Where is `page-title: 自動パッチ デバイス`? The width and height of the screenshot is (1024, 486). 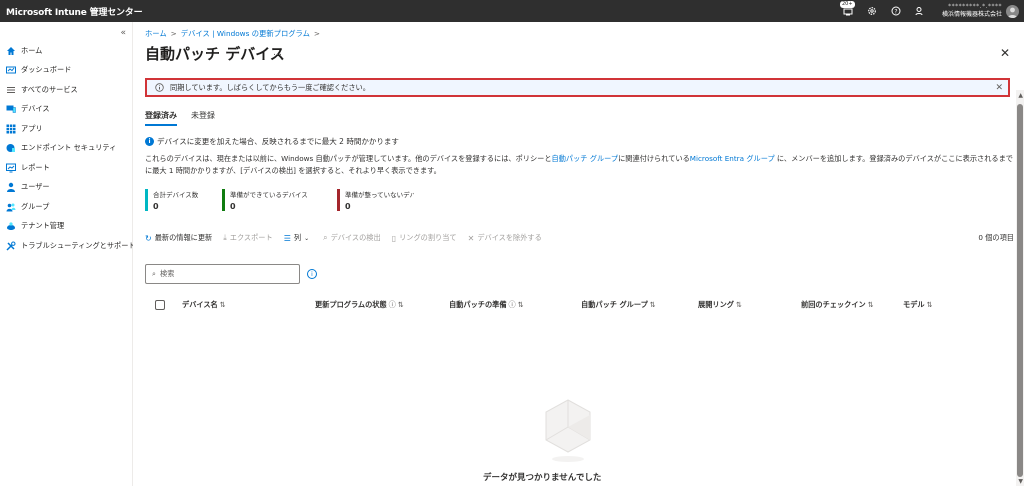 page-title: 自動パッチ デバイス is located at coordinates (215, 54).